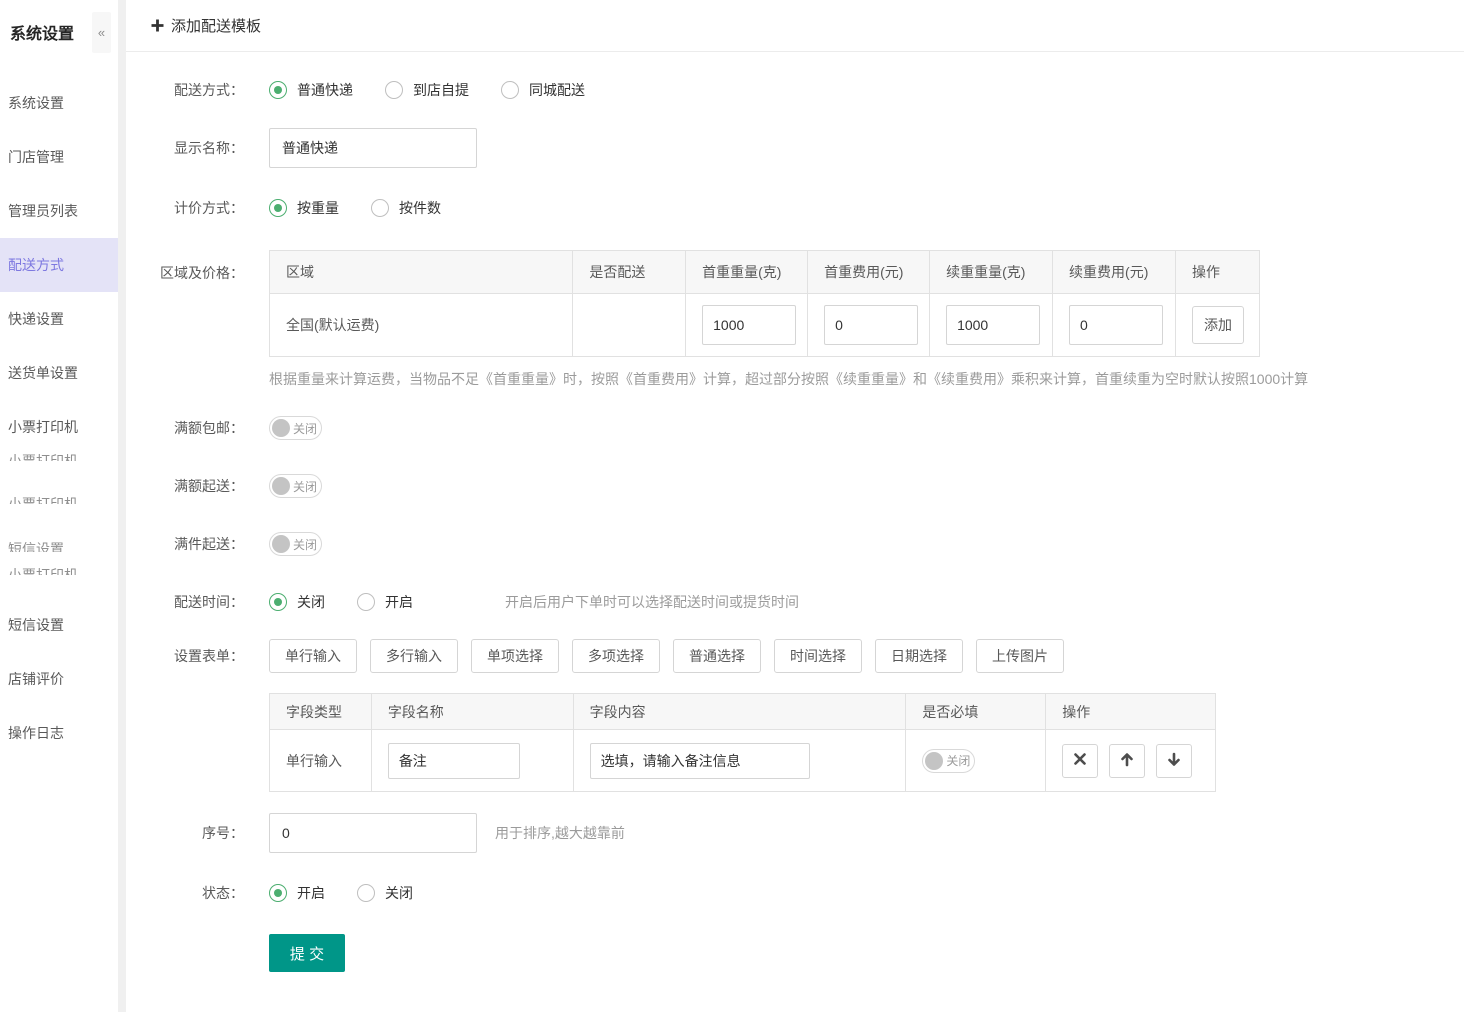  What do you see at coordinates (717, 656) in the screenshot?
I see `normal-select-button: 普通选择` at bounding box center [717, 656].